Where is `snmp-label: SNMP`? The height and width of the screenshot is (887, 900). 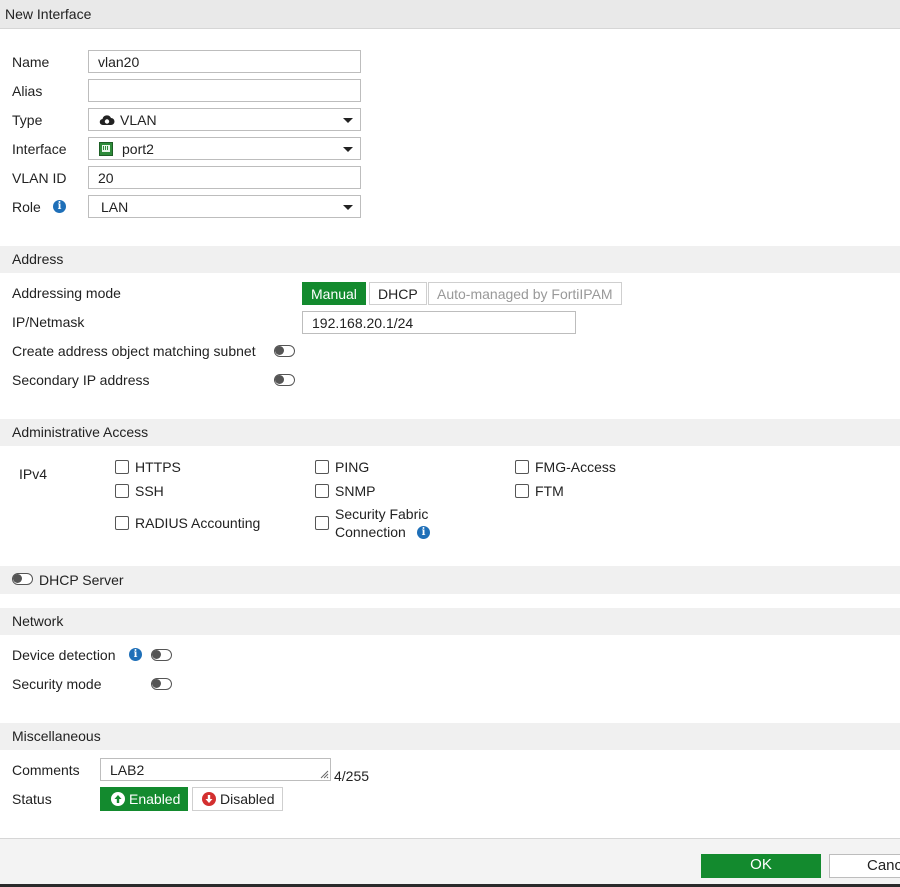
snmp-label: SNMP is located at coordinates (355, 491).